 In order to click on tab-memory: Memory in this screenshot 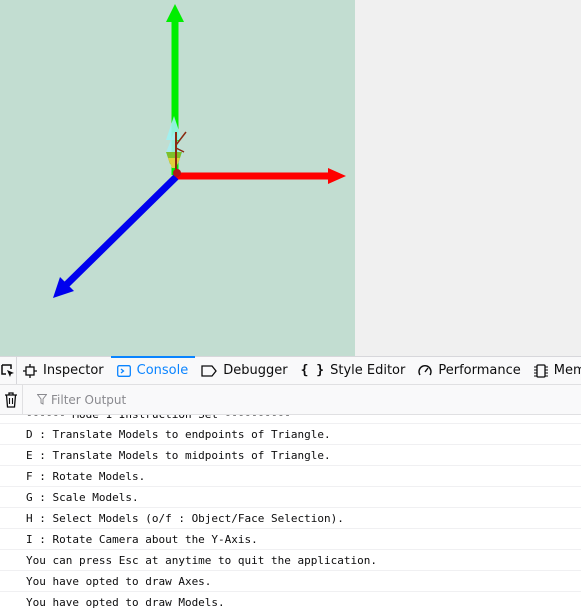, I will do `click(554, 370)`.